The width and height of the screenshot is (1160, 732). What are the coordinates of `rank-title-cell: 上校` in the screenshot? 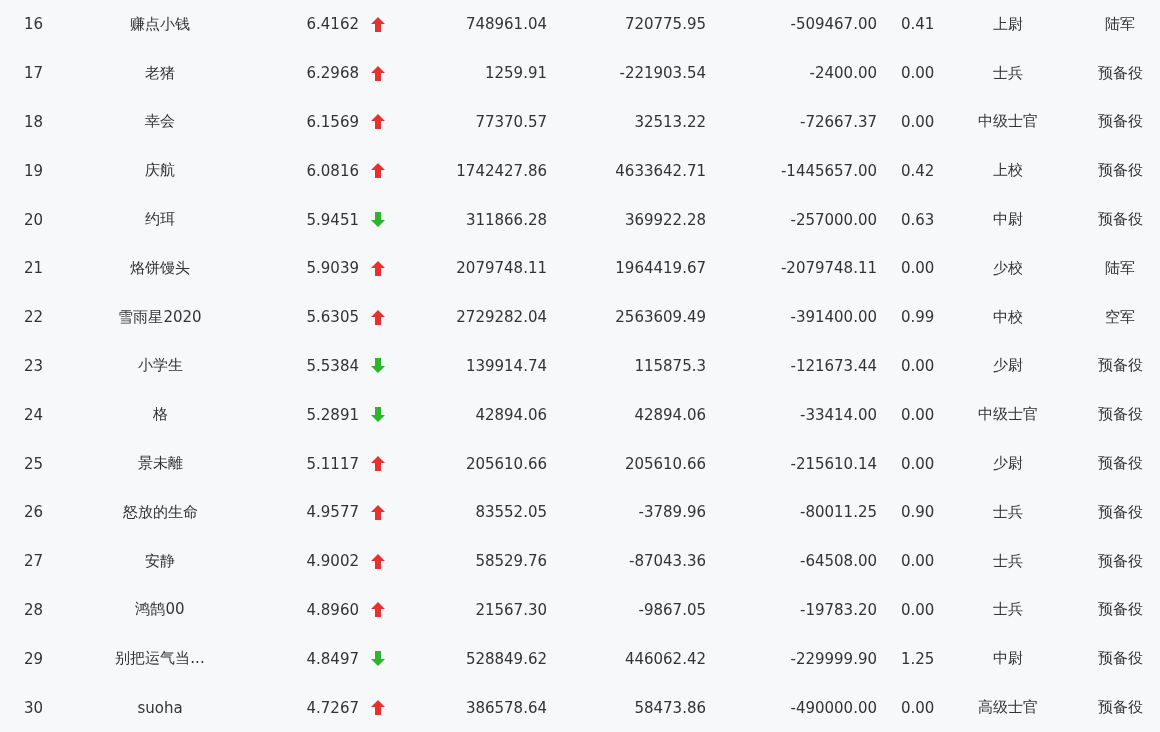 It's located at (1008, 171).